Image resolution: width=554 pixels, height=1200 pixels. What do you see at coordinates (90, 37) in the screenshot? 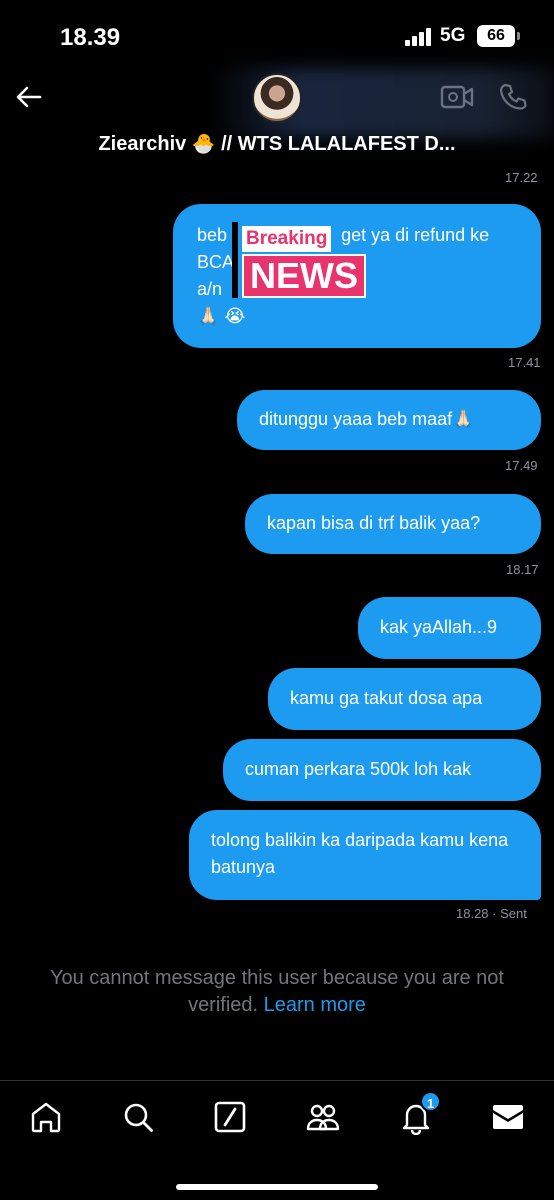
I see `status-time: 18.39` at bounding box center [90, 37].